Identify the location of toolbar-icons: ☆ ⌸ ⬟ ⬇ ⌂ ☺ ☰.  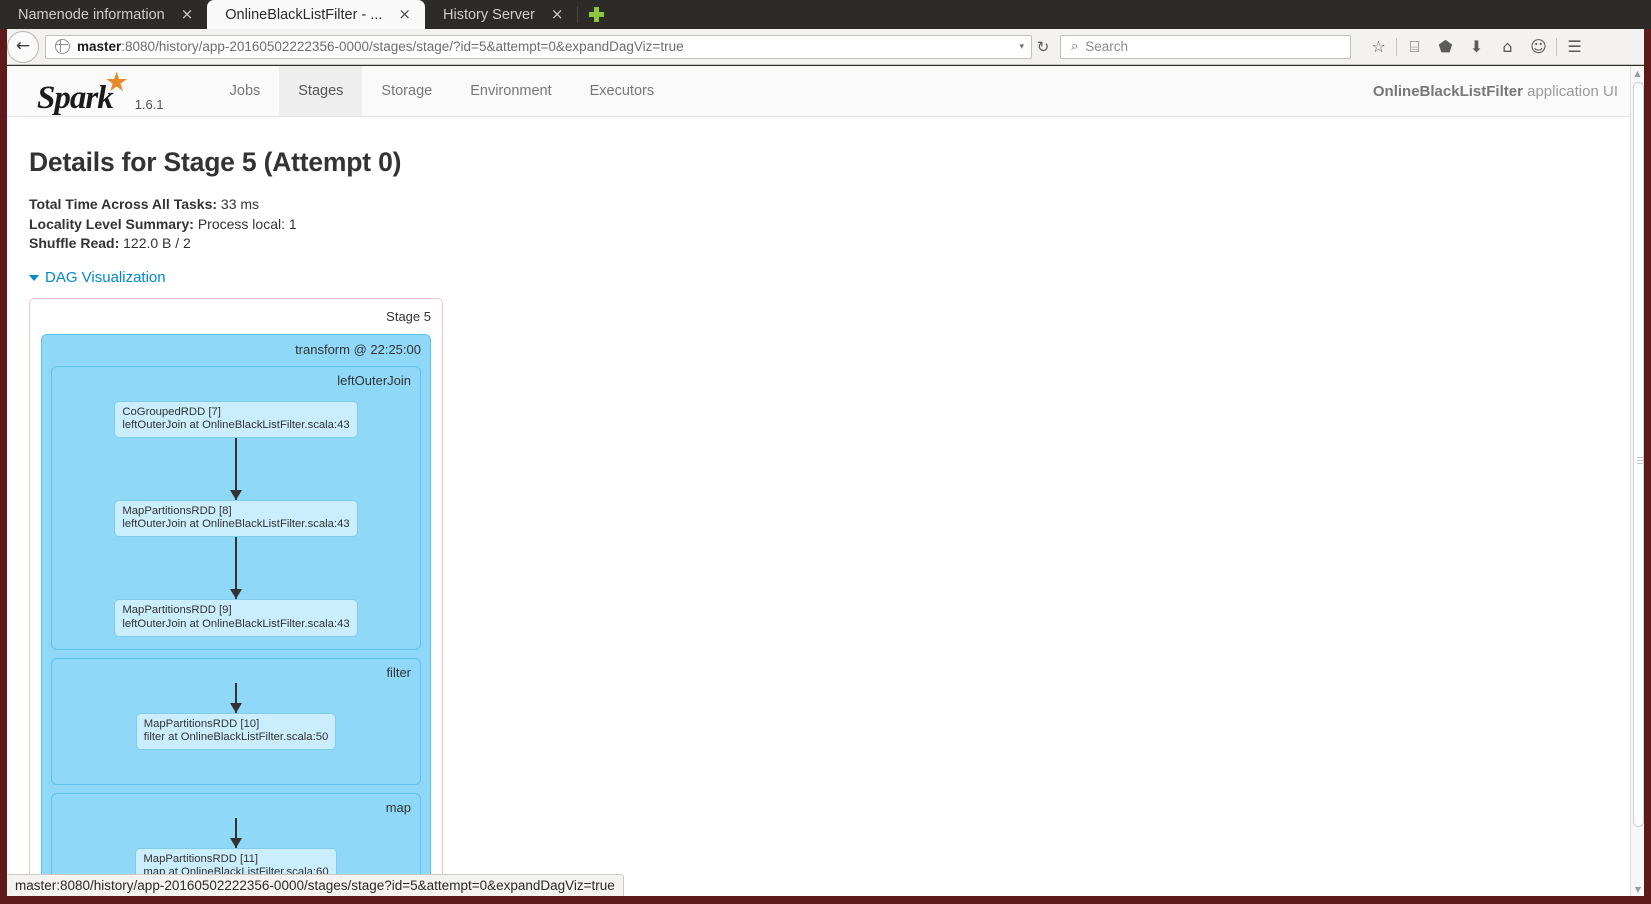
(1476, 47).